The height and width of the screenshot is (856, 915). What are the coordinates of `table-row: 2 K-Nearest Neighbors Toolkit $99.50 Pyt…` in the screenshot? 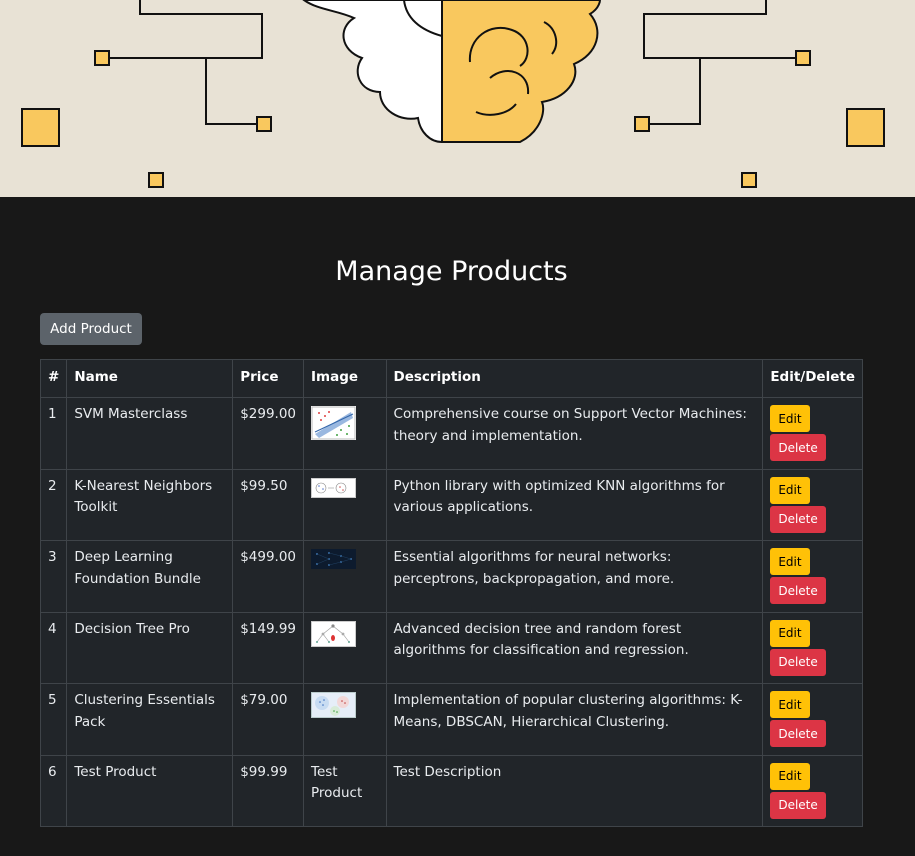 It's located at (451, 504).